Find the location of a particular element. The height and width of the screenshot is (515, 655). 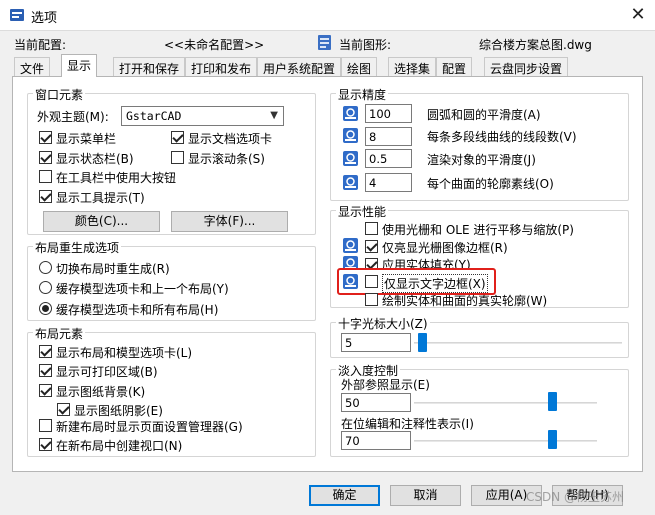

regen-on-switch-radio is located at coordinates (45, 267).